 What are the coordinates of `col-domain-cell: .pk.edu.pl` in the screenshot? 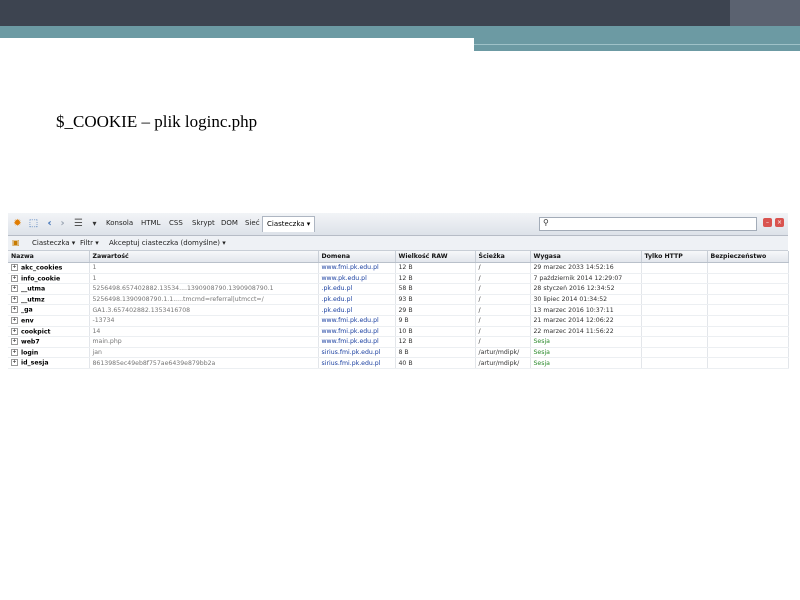 It's located at (357, 300).